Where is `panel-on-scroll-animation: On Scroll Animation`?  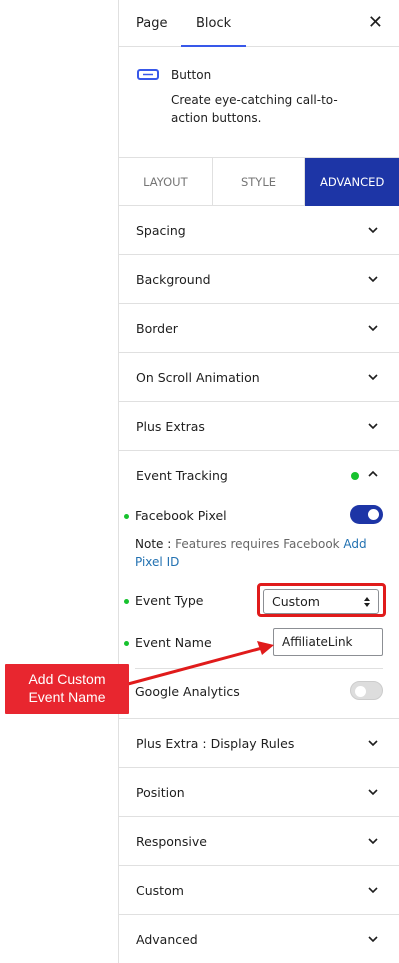 panel-on-scroll-animation: On Scroll Animation is located at coordinates (259, 377).